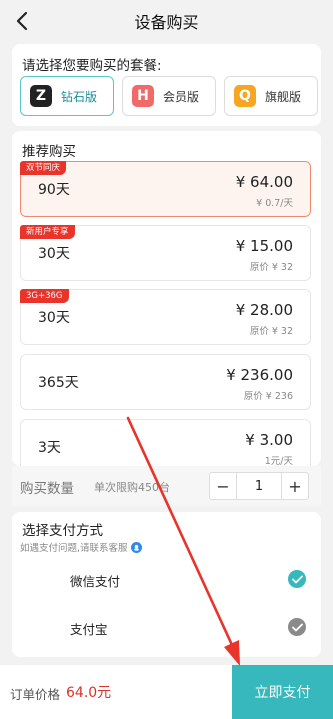  I want to click on flagship-logo-icon: Q, so click(245, 96).